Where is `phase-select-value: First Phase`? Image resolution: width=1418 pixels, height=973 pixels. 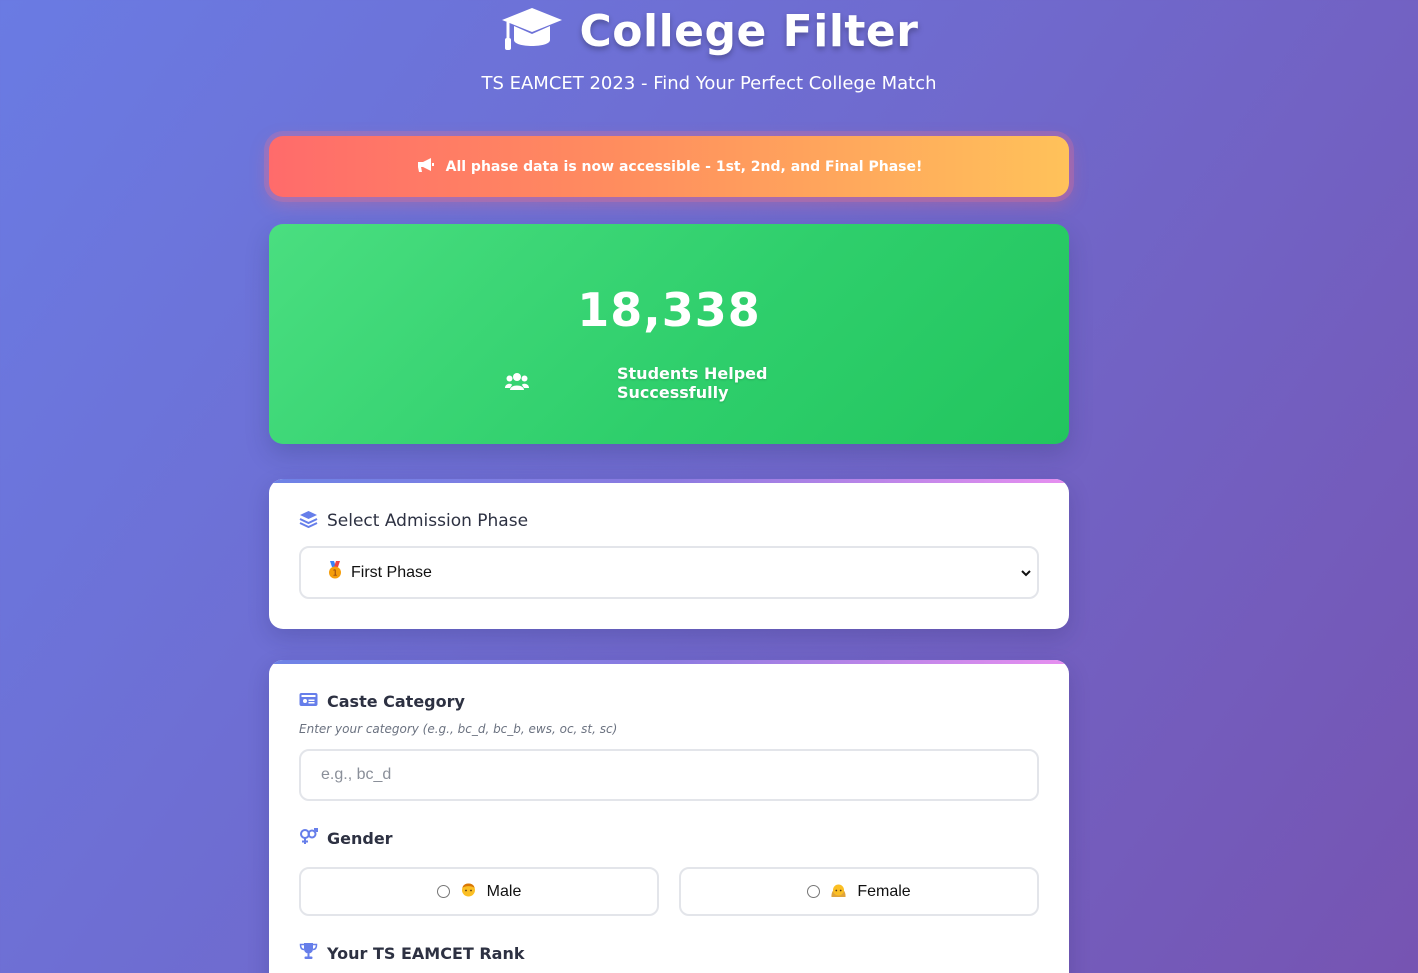 phase-select-value: First Phase is located at coordinates (391, 572).